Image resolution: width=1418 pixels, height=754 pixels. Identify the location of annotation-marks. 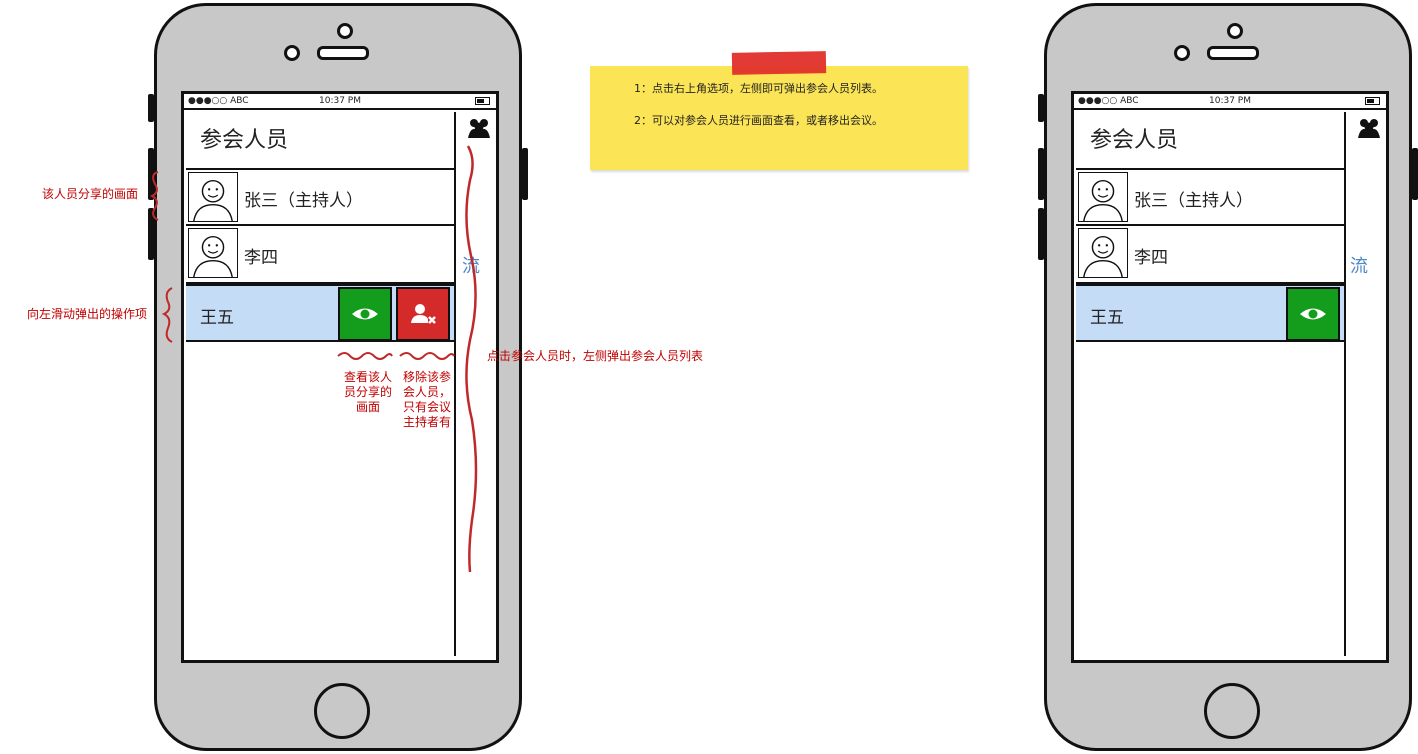
(313, 359).